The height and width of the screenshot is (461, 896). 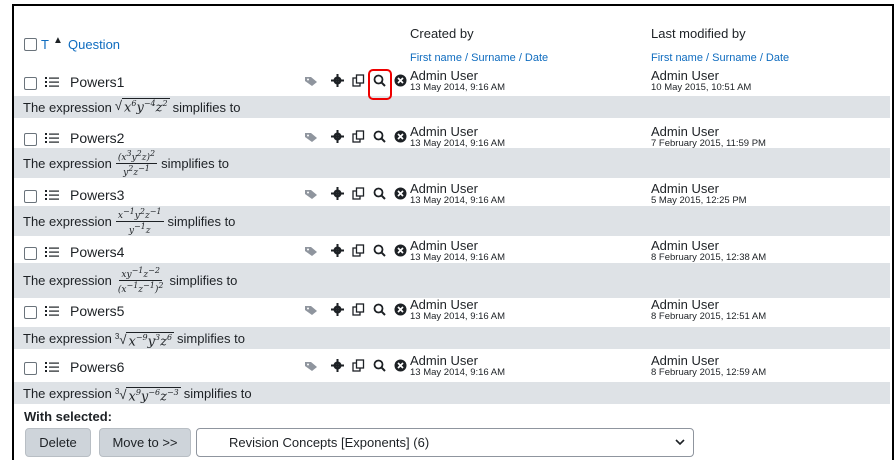 What do you see at coordinates (142, 107) in the screenshot?
I see `question-expression: √ x6y−4z2` at bounding box center [142, 107].